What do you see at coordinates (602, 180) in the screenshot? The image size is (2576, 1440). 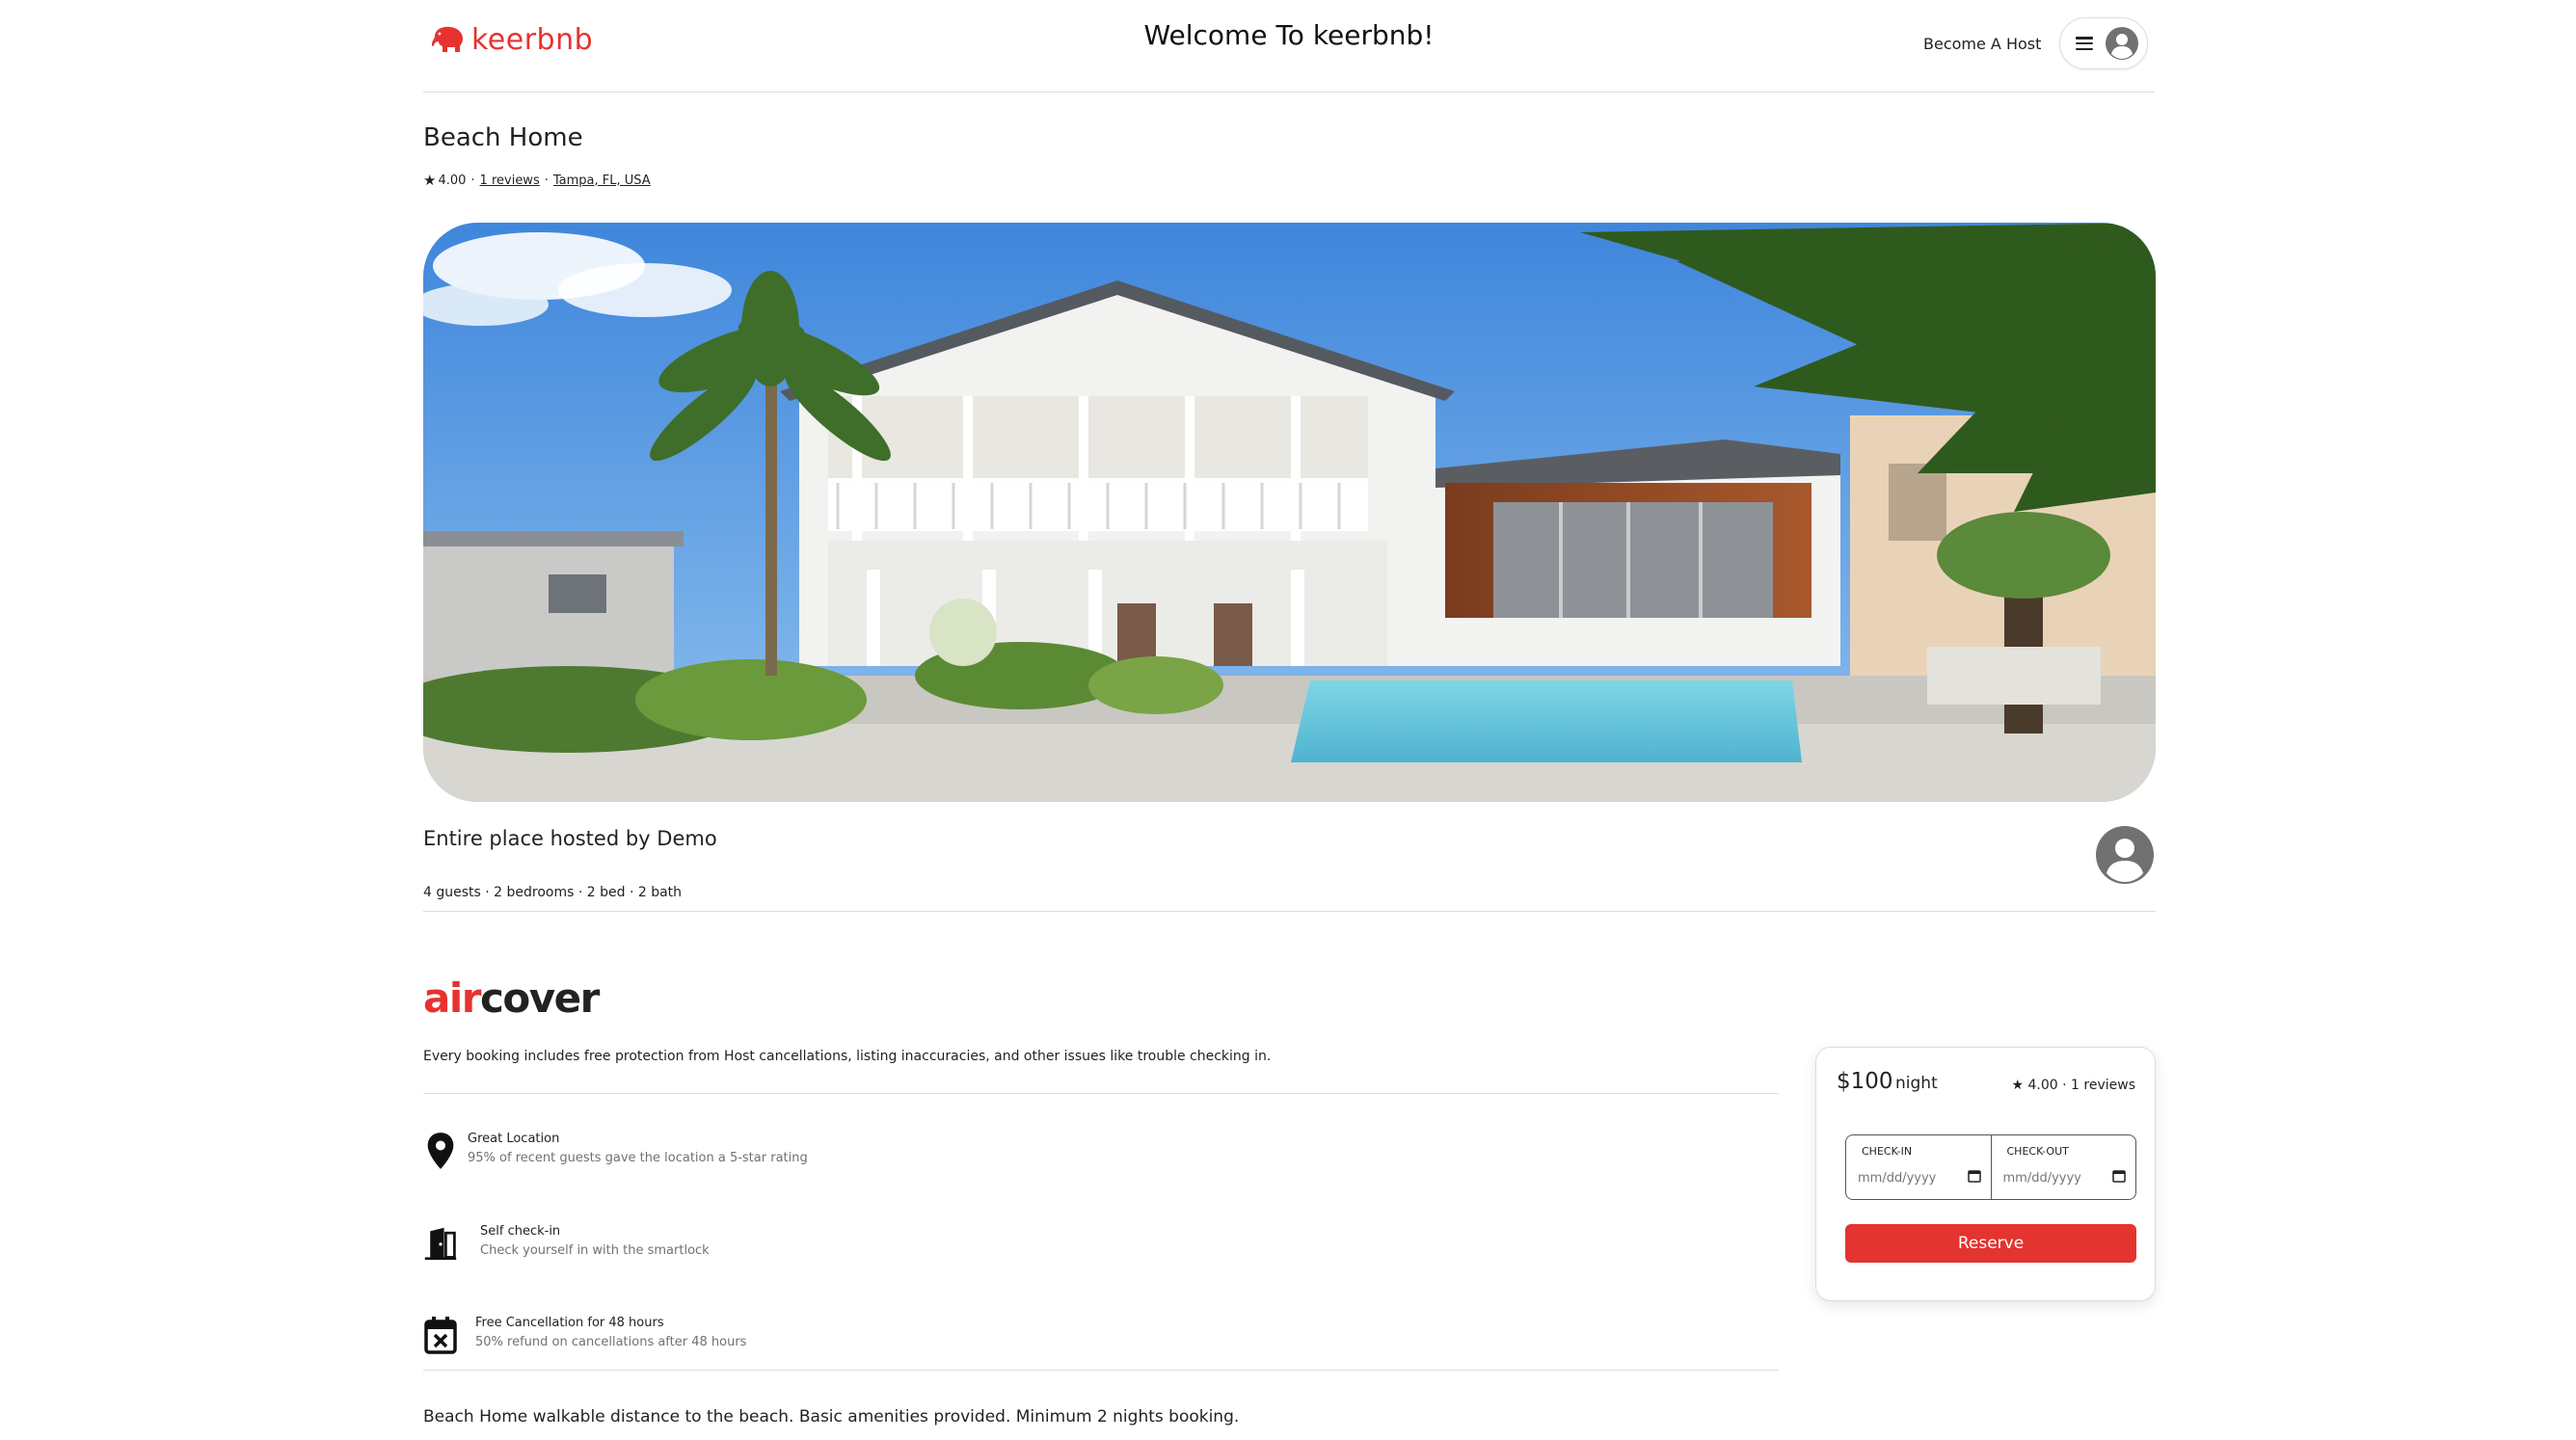 I see `location-link: Tampa, FL, USA` at bounding box center [602, 180].